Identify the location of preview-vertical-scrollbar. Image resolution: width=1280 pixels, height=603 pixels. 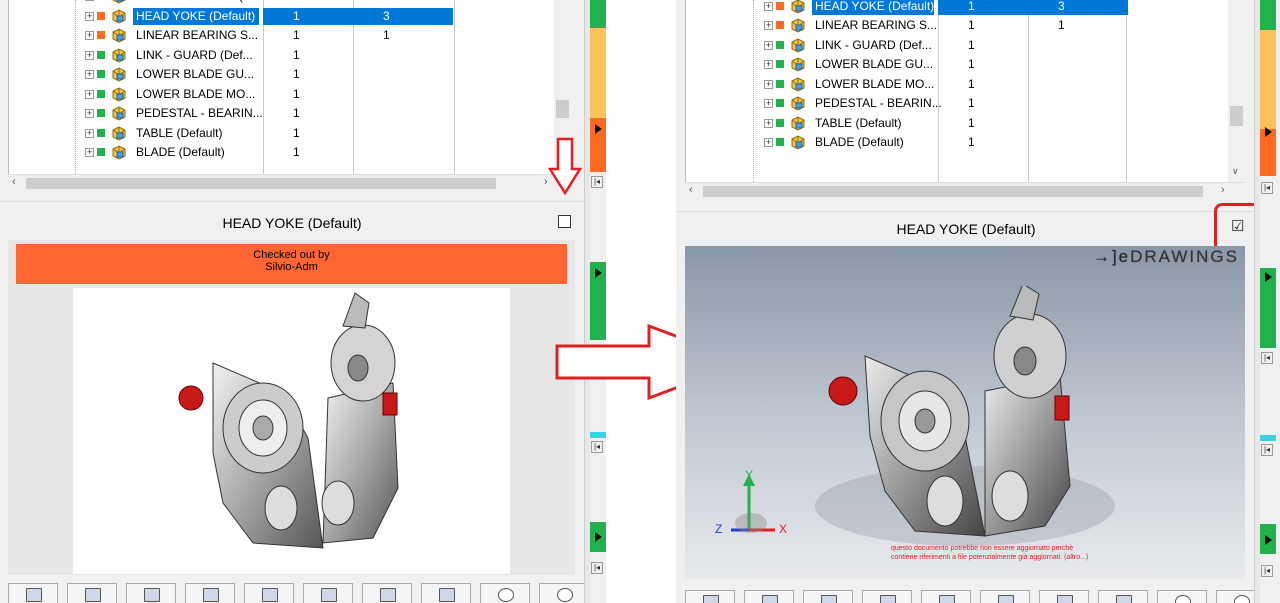
(579, 407).